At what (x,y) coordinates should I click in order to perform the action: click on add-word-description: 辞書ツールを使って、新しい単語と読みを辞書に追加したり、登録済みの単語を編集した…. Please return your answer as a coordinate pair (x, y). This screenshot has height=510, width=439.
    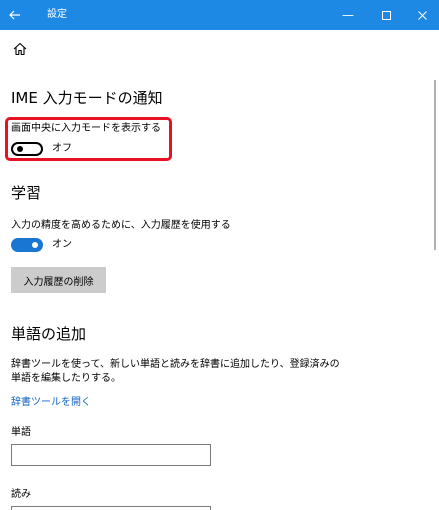
    Looking at the image, I should click on (175, 371).